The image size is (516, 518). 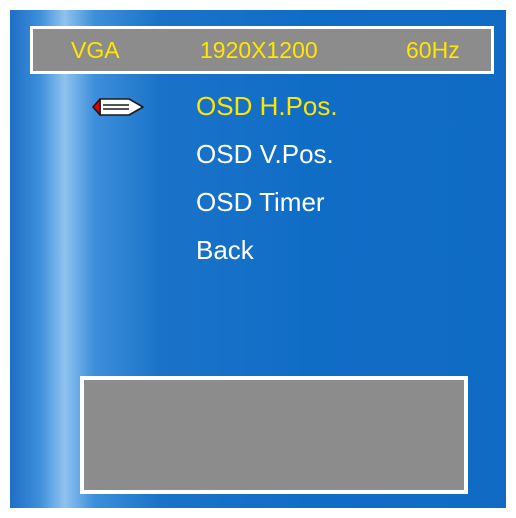 I want to click on menu-item-osd-h-pos: OSD H.Pos., so click(x=267, y=112).